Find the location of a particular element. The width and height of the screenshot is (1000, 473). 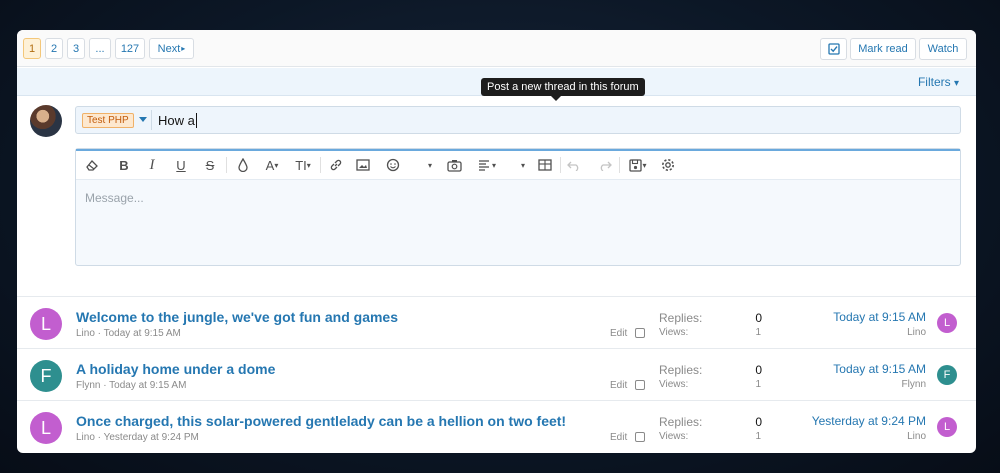

strikethrough-icon: S is located at coordinates (210, 165).